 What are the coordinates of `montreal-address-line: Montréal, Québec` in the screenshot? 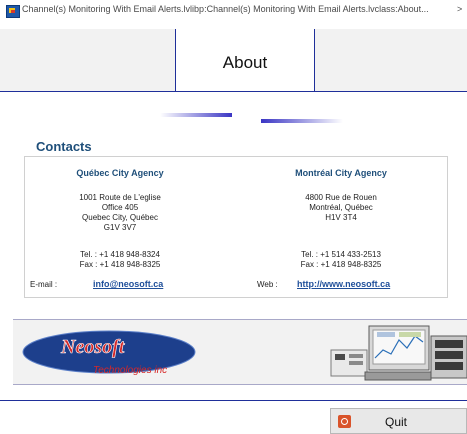 It's located at (341, 207).